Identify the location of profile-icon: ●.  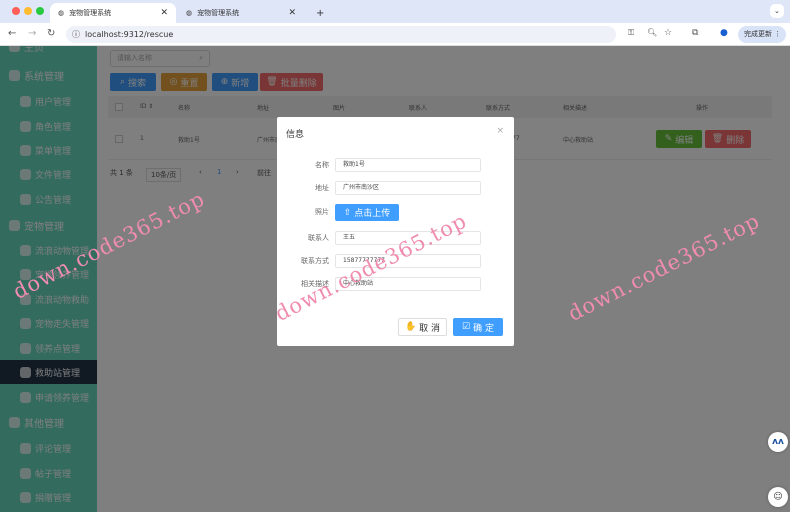
(724, 33).